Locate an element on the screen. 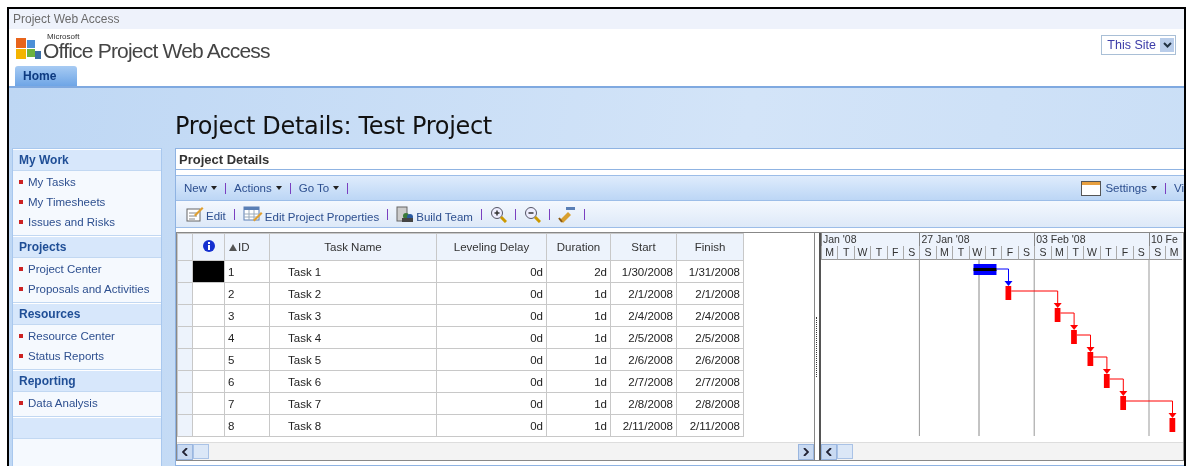 This screenshot has width=1189, height=466. sidebar-link: Resource Center is located at coordinates (71, 336).